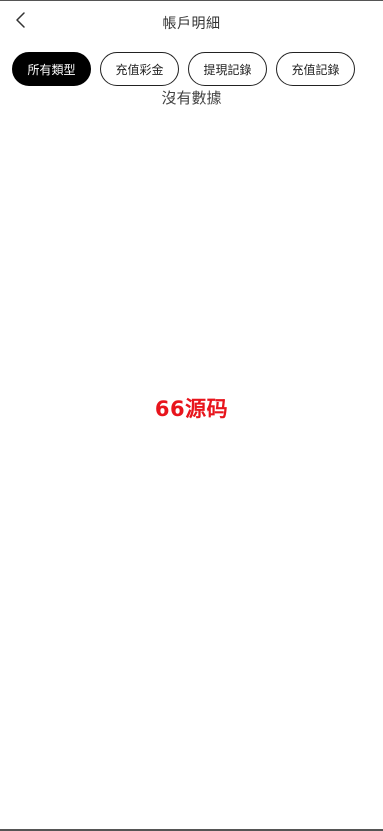 This screenshot has width=383, height=831. Describe the element at coordinates (51, 69) in the screenshot. I see `tab-all-types: 所有類型` at that location.